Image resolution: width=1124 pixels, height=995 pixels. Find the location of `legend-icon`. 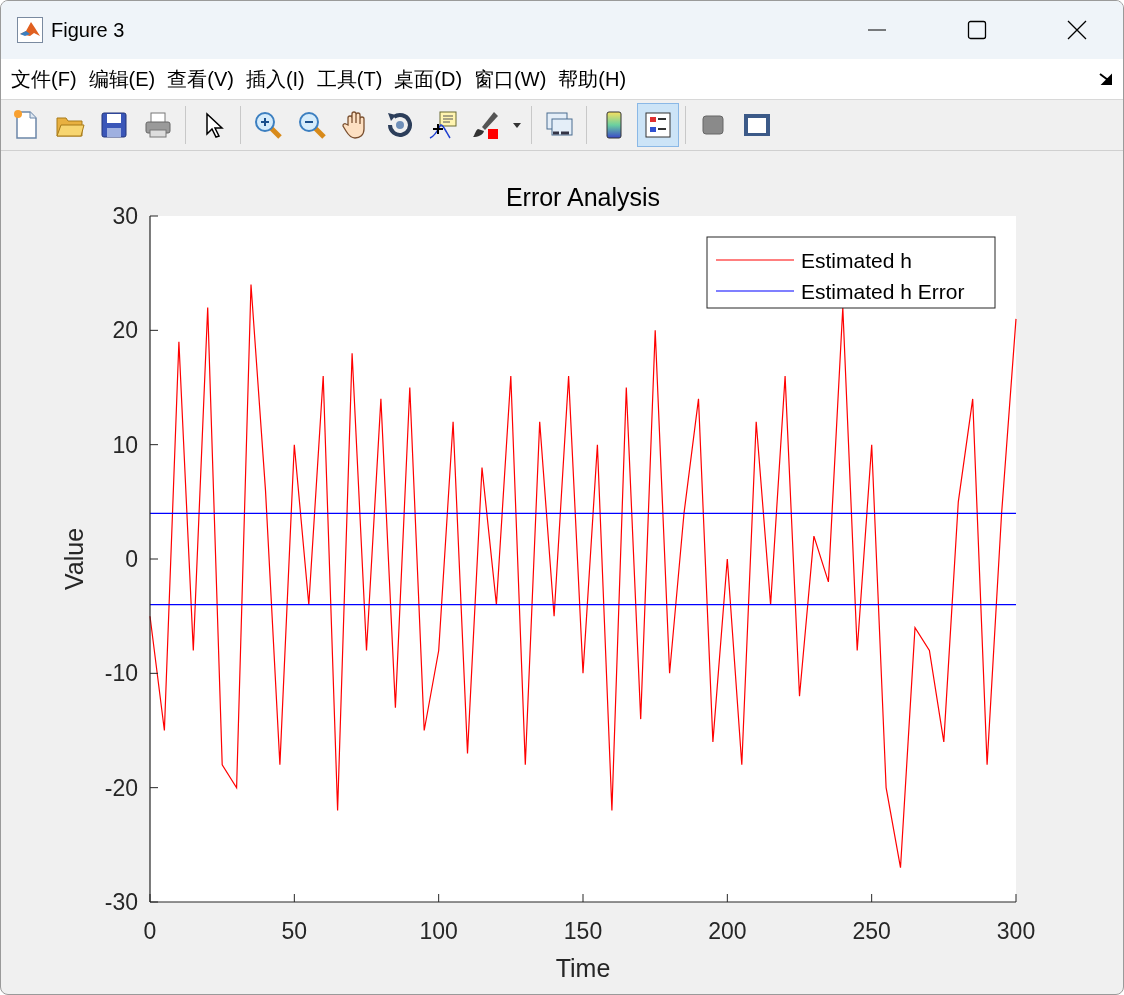

legend-icon is located at coordinates (658, 125).